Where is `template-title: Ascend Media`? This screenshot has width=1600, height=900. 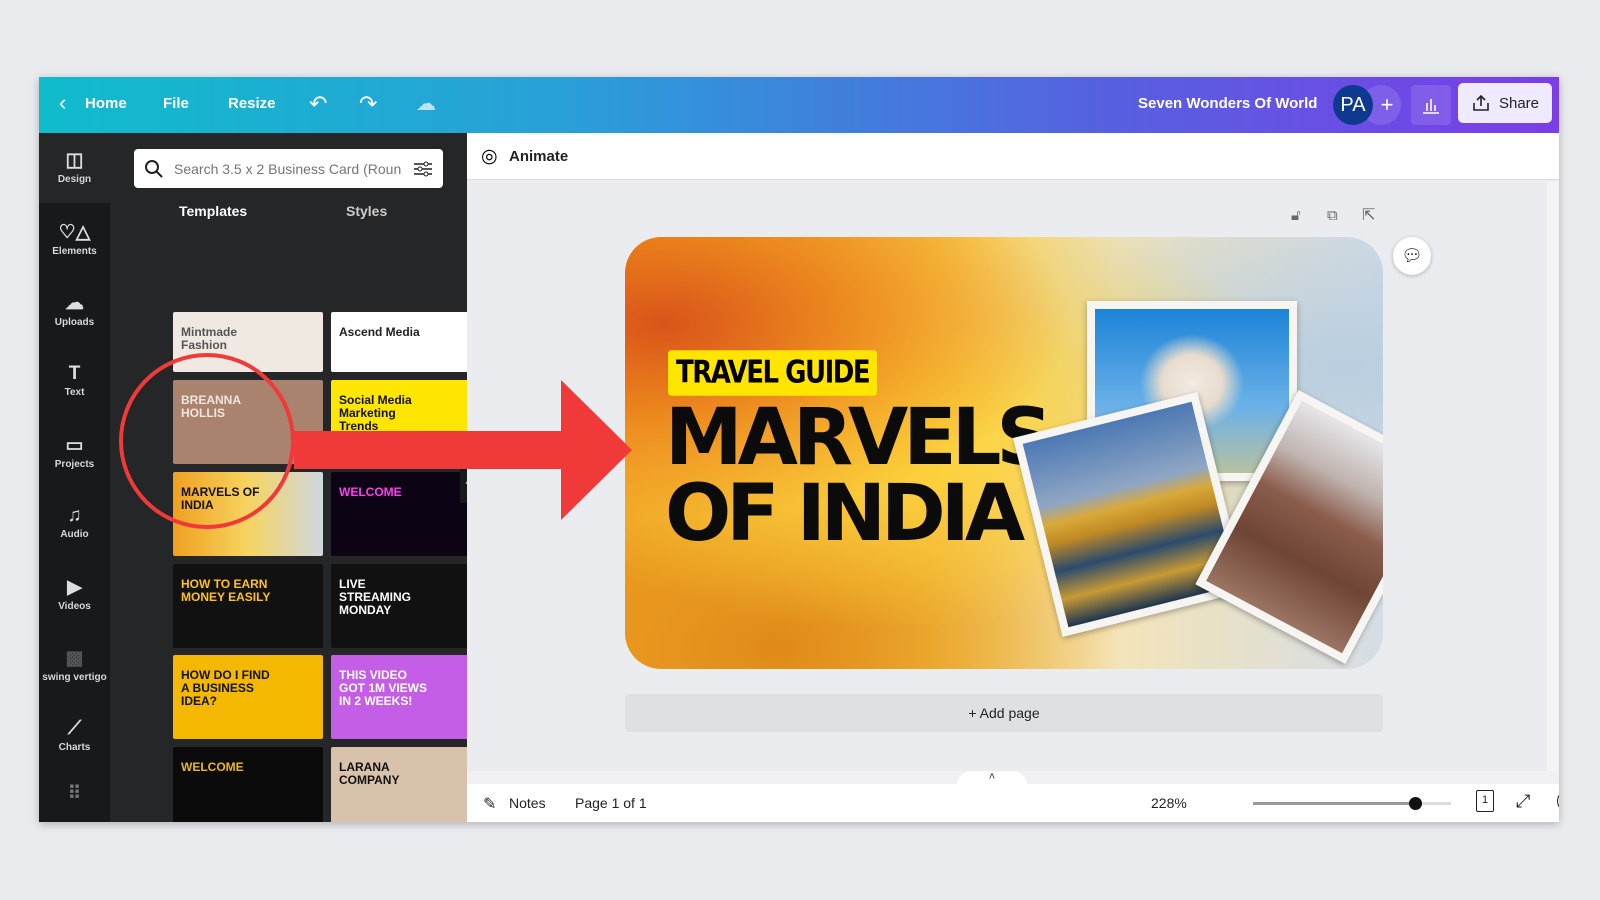
template-title: Ascend Media is located at coordinates (379, 332).